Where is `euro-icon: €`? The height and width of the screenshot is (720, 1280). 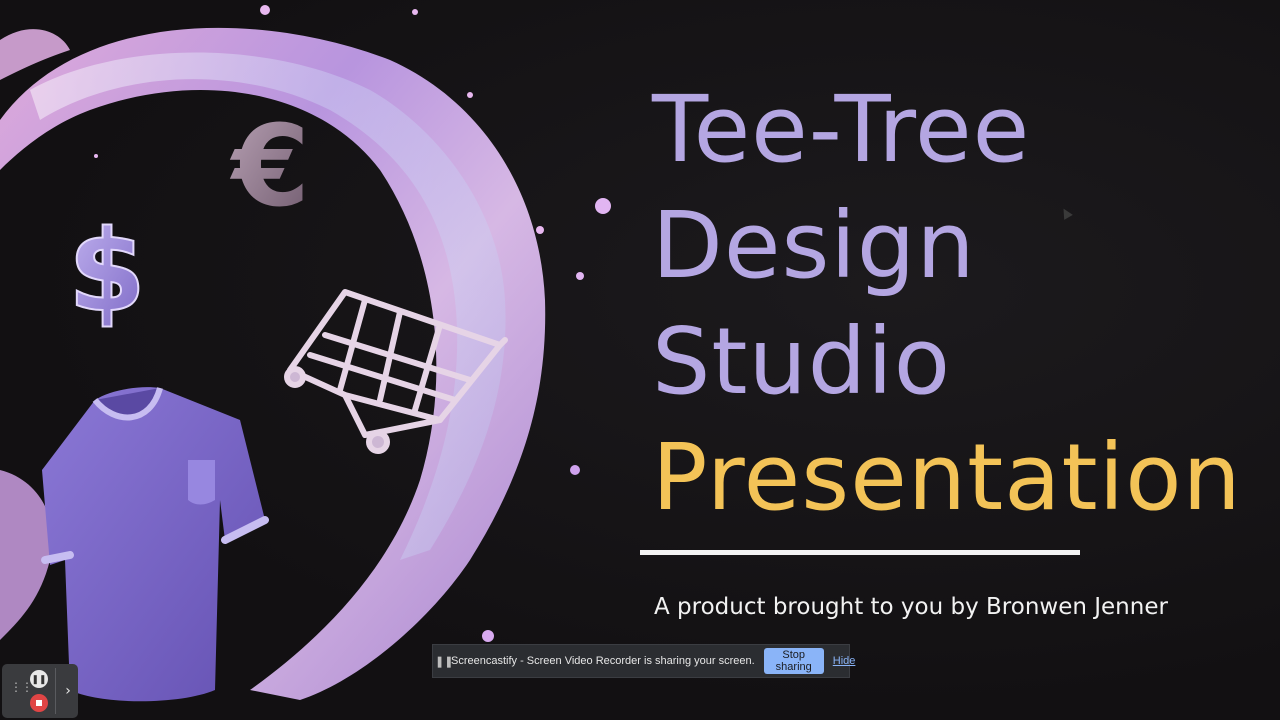 euro-icon: € is located at coordinates (269, 167).